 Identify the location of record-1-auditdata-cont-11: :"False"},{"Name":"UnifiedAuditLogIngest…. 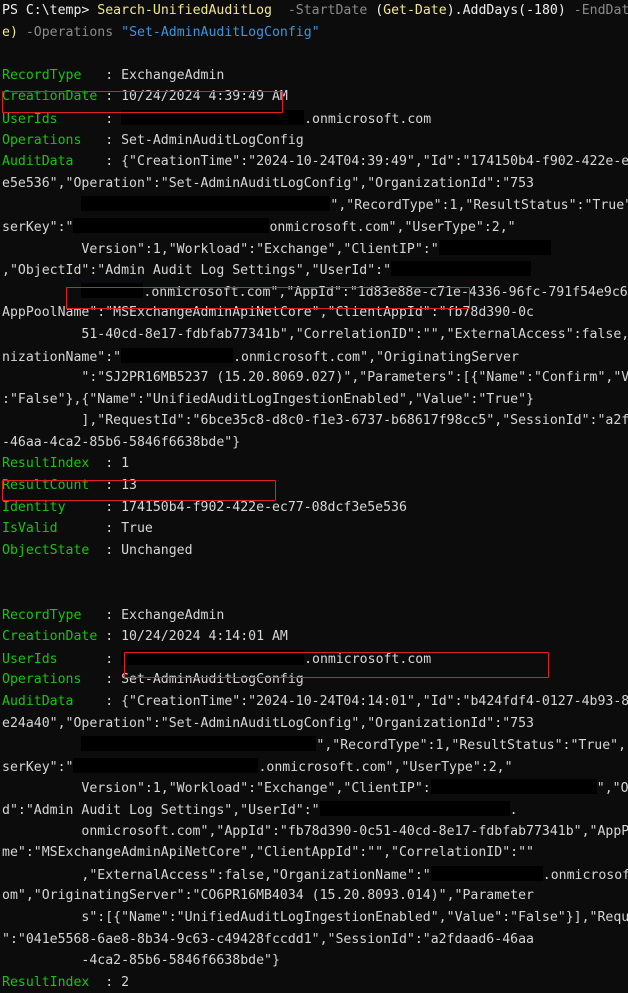
(314, 400).